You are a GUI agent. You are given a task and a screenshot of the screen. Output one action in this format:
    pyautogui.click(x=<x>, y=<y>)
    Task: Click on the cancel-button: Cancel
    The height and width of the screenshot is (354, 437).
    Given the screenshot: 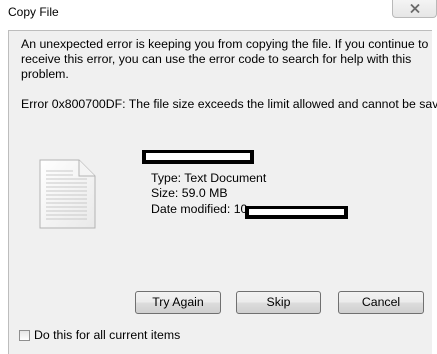 What is the action you would take?
    pyautogui.click(x=381, y=302)
    